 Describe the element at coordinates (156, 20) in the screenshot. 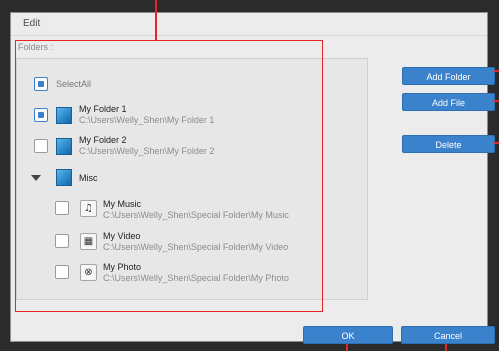

I see `callout-line-folders` at that location.